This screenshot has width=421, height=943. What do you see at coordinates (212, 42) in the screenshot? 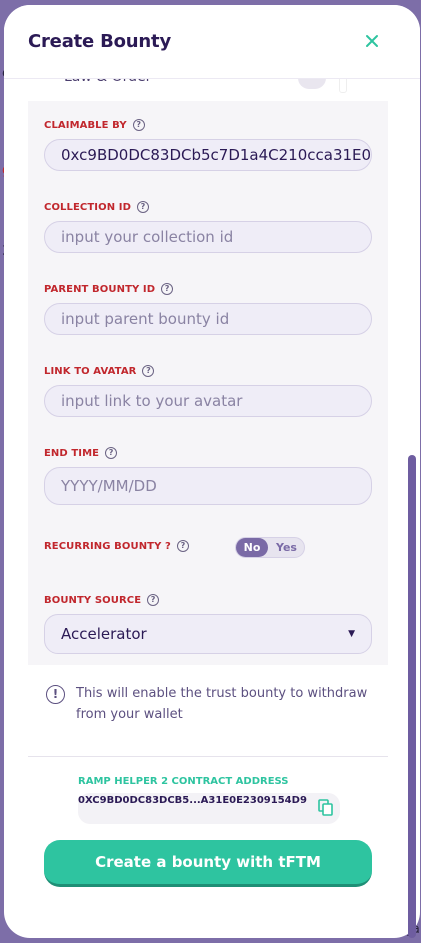
I see `modal-header: Create Bounty` at bounding box center [212, 42].